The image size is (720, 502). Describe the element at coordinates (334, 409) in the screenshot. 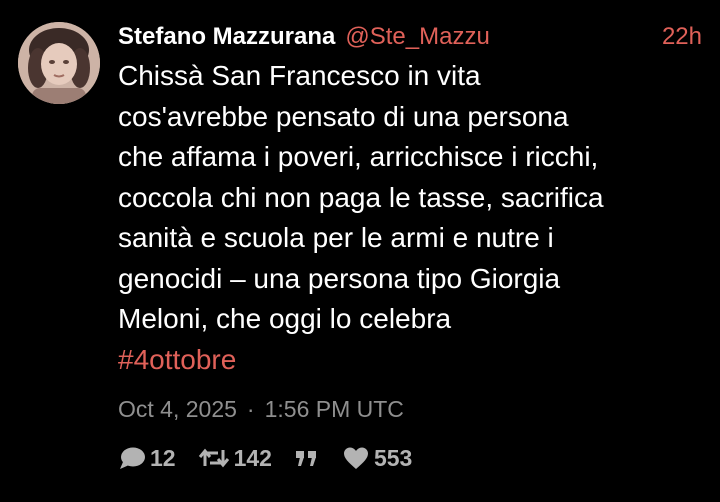

I see `tweet-time: 1:56 PM UTC` at that location.